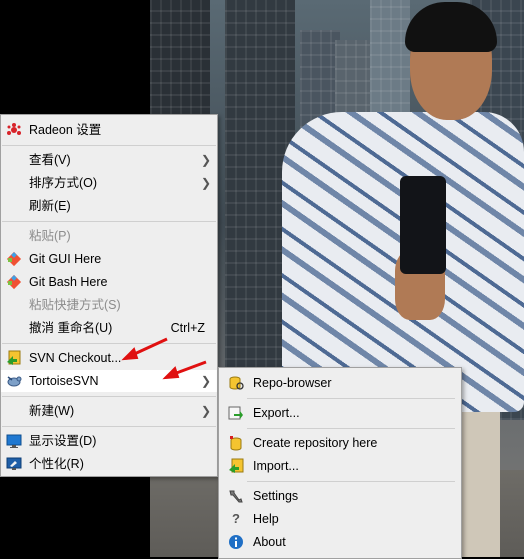 The image size is (524, 559). Describe the element at coordinates (109, 464) in the screenshot. I see `menu-item-personalize: 个性化(R)` at that location.